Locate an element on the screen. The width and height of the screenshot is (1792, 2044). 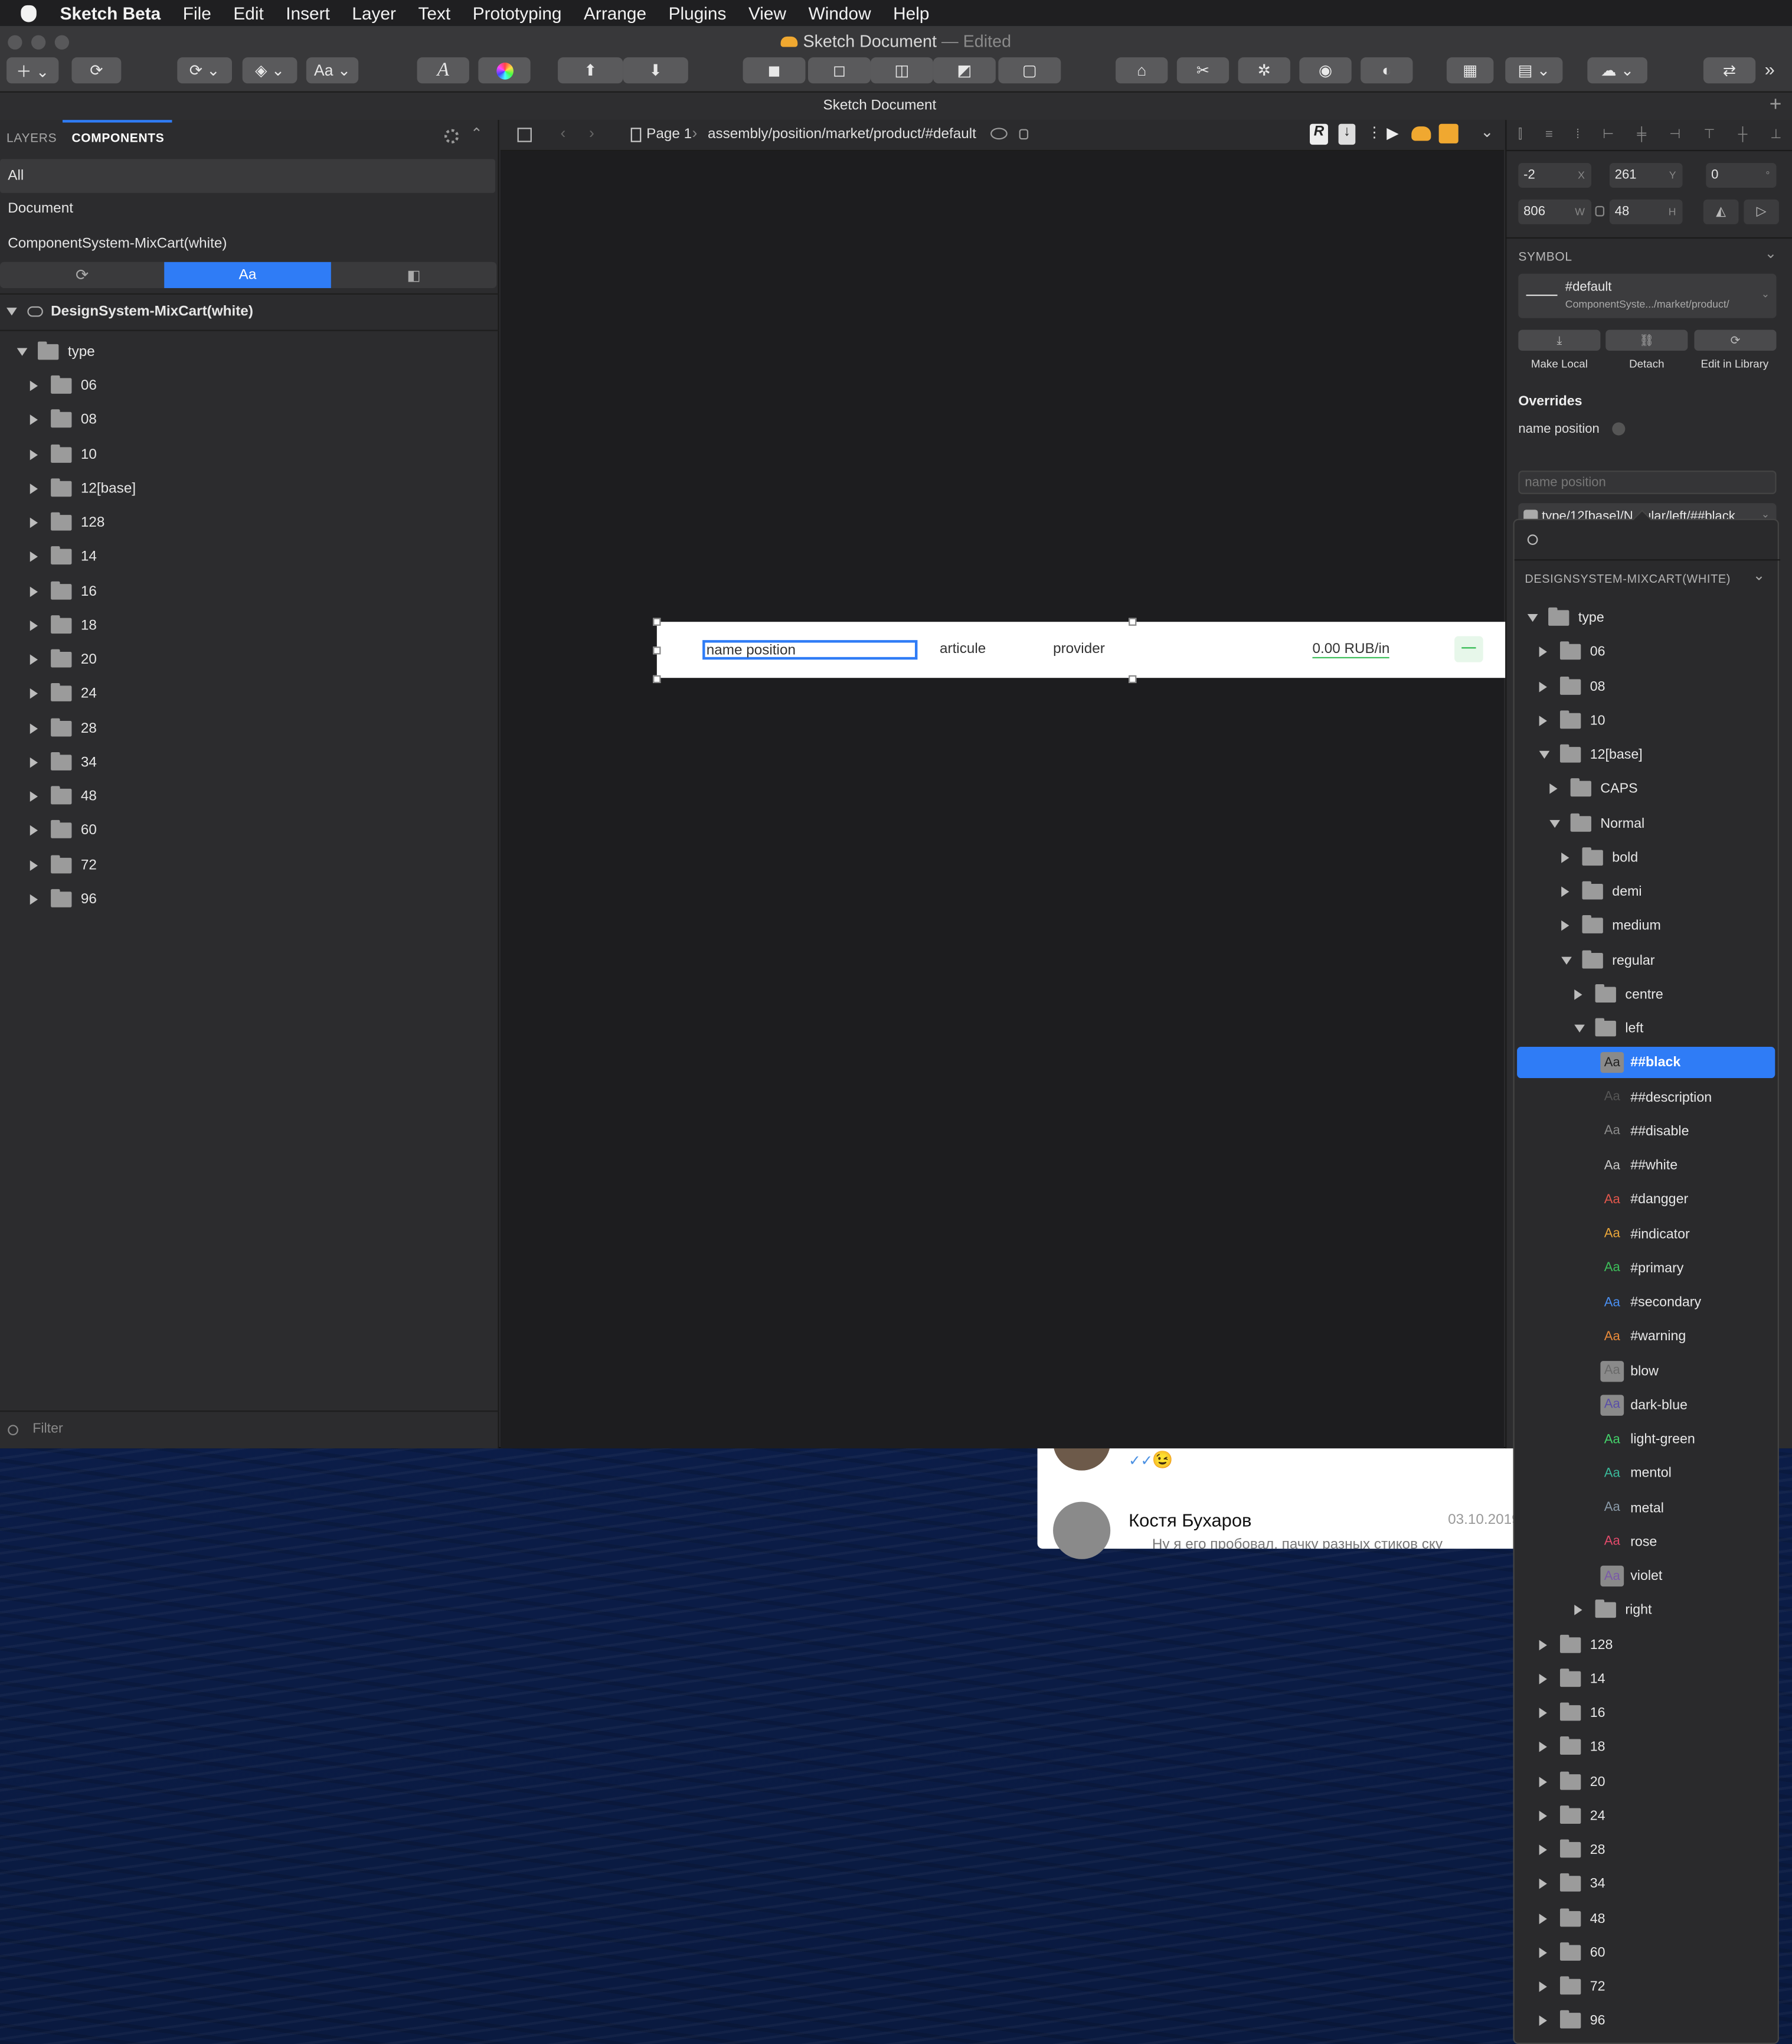
menu-view: View is located at coordinates (767, 14).